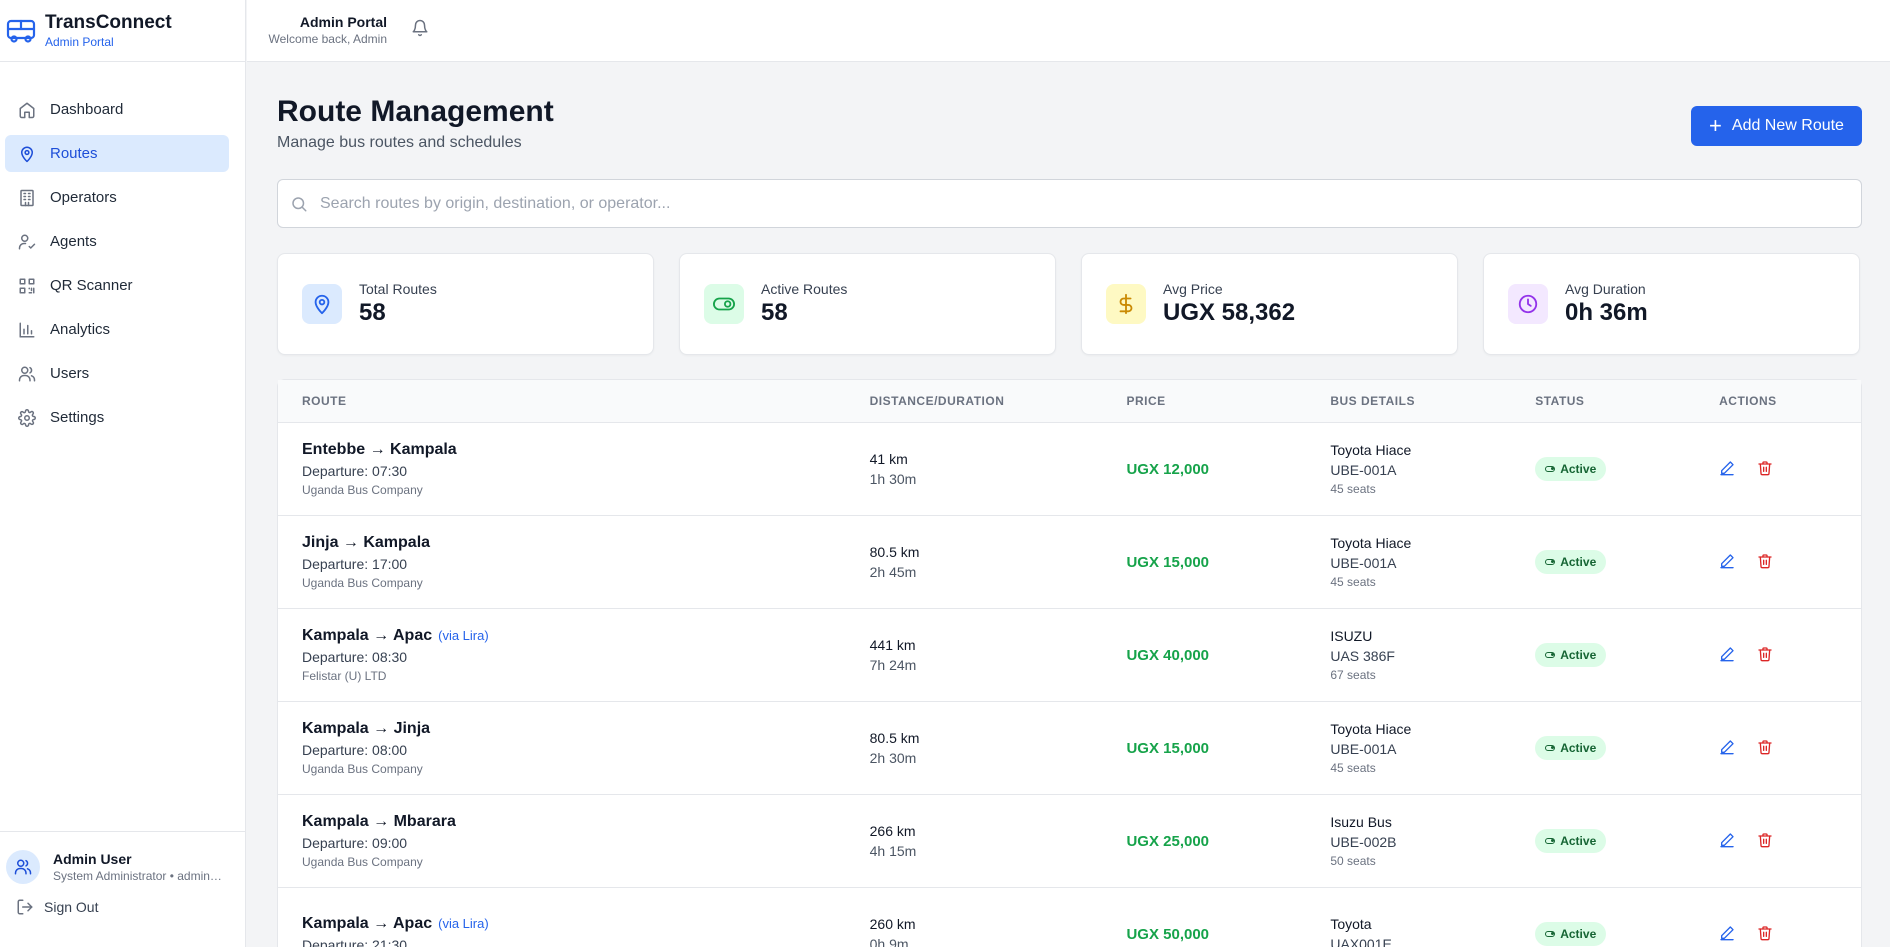  I want to click on sidebar-item-label: Operators, so click(83, 197).